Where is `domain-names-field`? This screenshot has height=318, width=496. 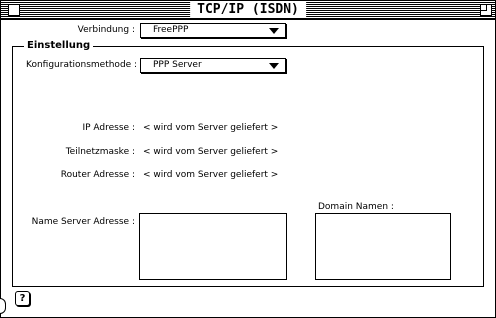
domain-names-field is located at coordinates (383, 246).